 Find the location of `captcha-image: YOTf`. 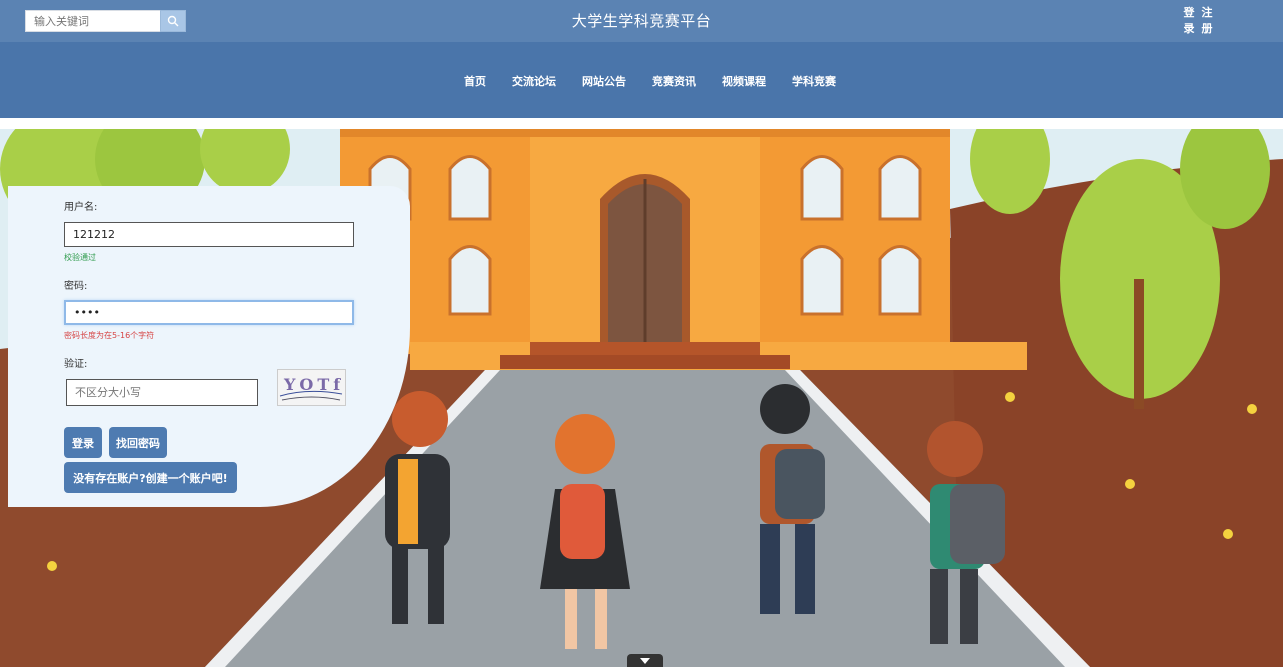

captcha-image: YOTf is located at coordinates (311, 387).